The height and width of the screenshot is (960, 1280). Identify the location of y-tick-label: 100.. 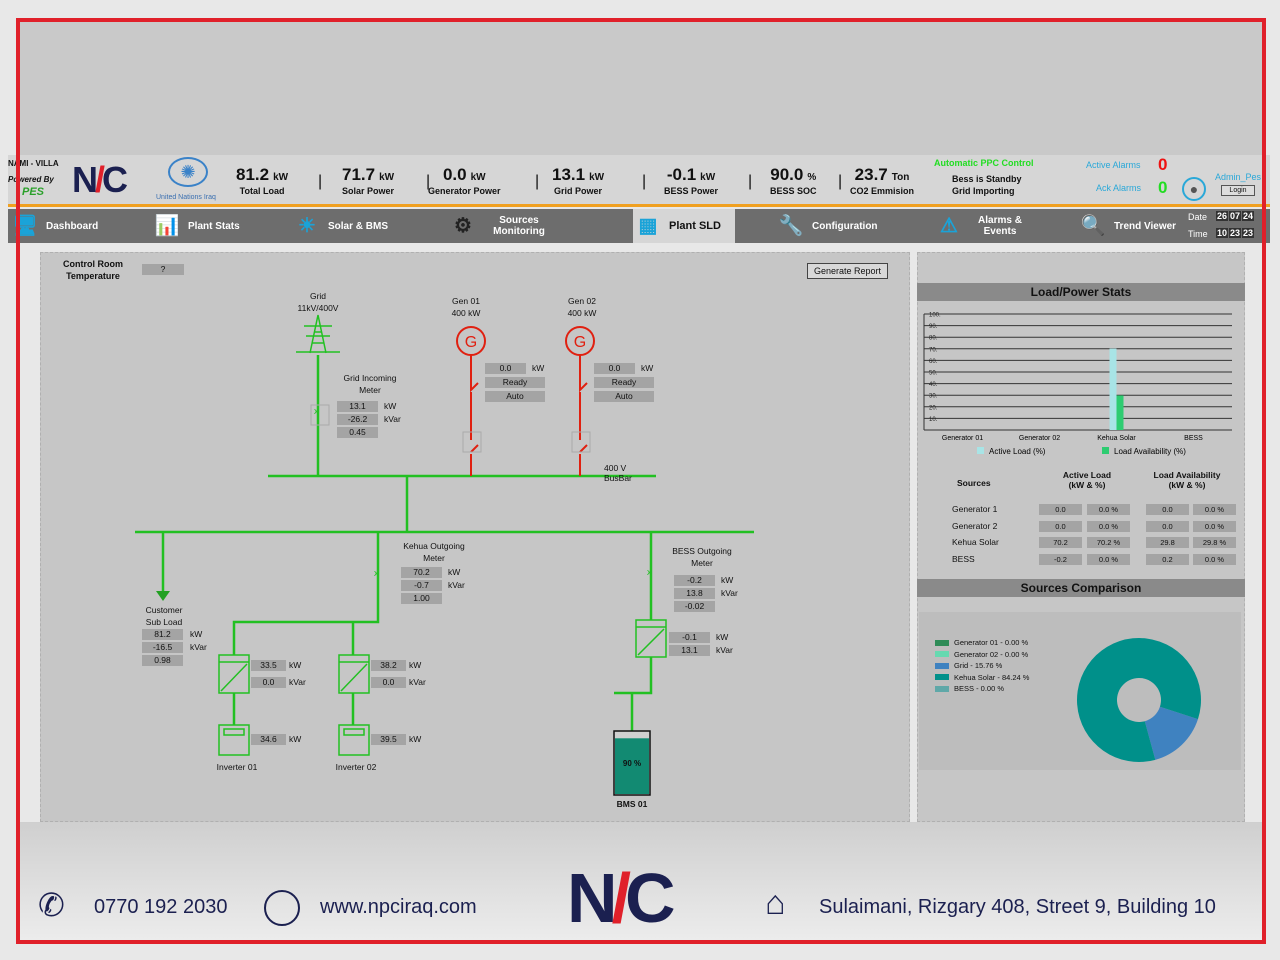
(935, 316).